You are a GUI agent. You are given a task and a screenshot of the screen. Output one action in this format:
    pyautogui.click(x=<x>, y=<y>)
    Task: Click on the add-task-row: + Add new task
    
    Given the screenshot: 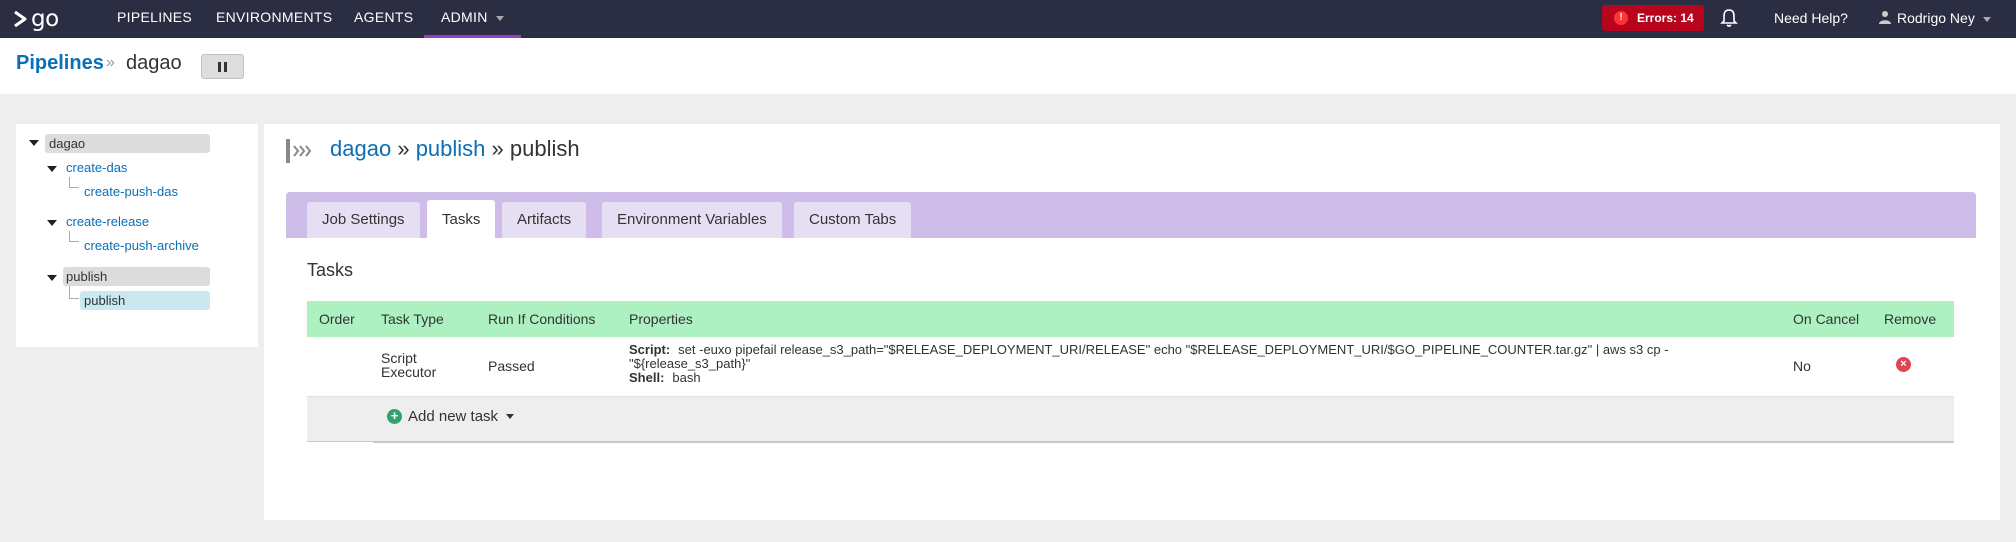 What is the action you would take?
    pyautogui.click(x=1130, y=420)
    